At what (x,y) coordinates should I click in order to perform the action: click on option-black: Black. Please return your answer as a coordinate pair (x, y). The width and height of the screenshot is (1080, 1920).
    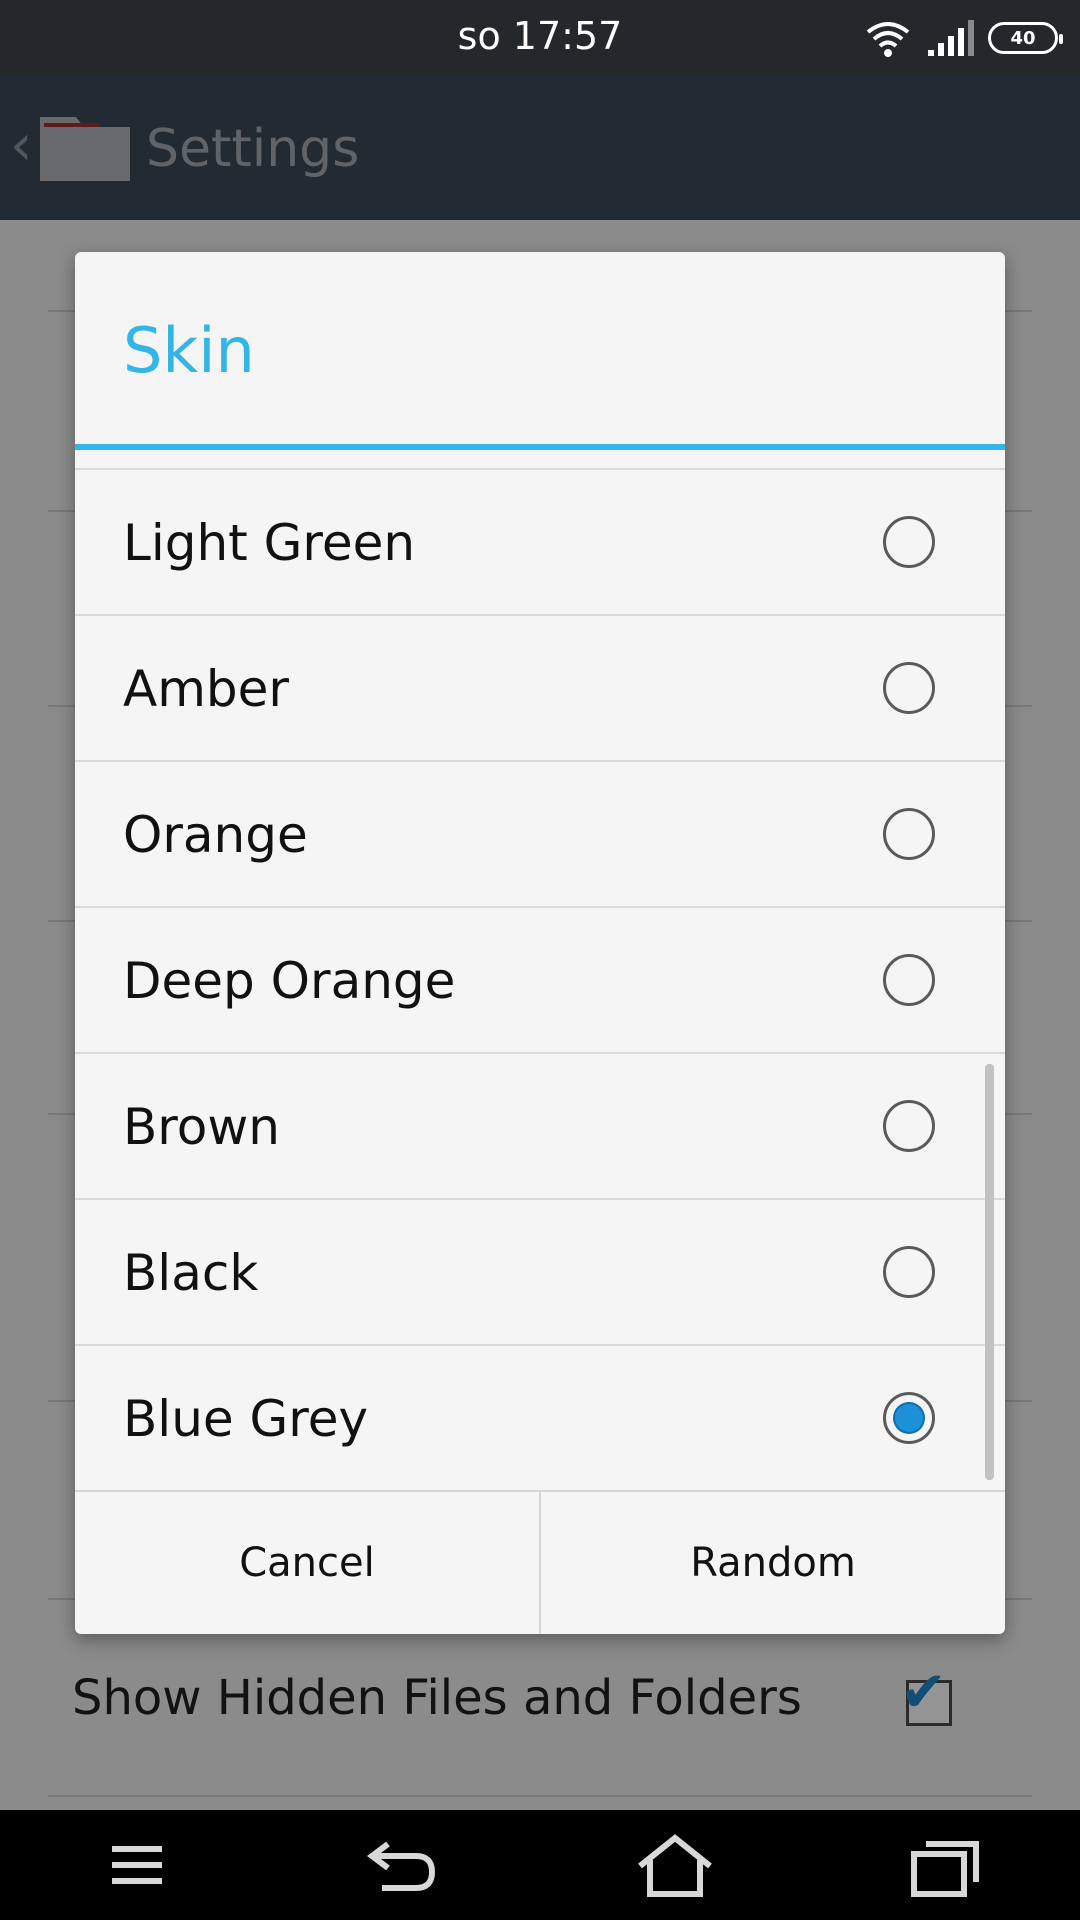
    Looking at the image, I should click on (540, 1271).